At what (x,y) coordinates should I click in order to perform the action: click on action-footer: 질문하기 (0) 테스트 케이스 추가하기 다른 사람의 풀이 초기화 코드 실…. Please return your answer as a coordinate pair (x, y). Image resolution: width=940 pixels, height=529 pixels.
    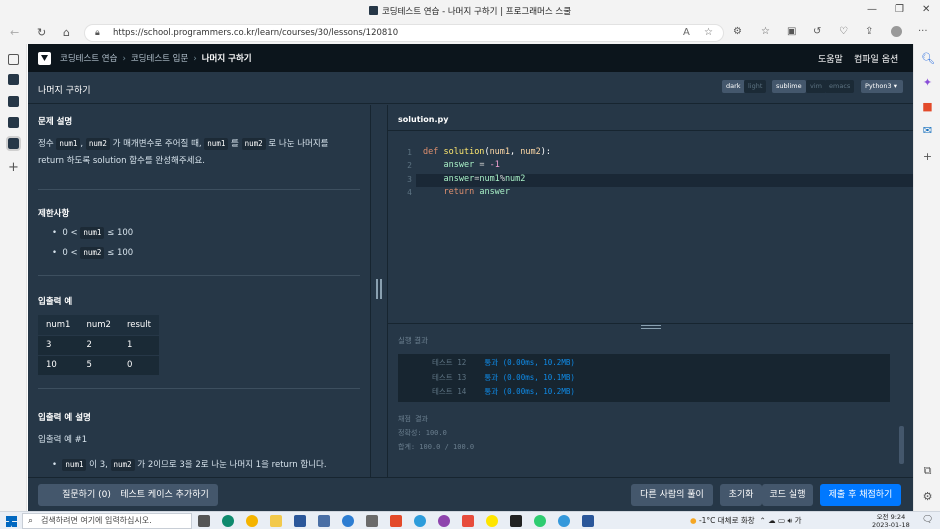
    Looking at the image, I should click on (470, 494).